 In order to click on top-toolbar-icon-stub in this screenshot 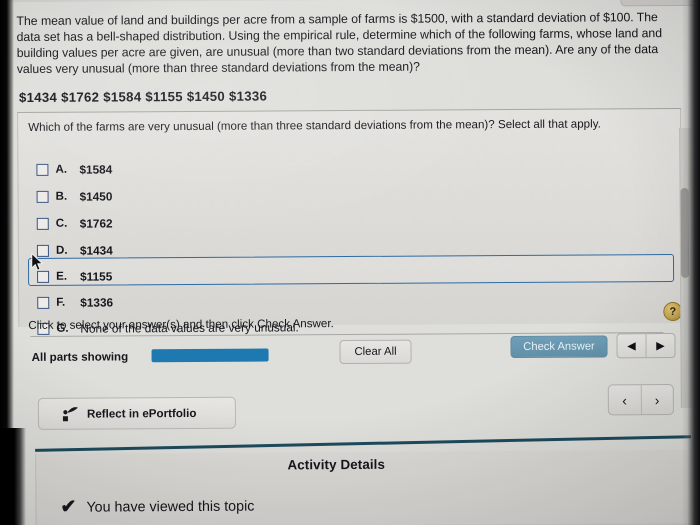, I will do `click(690, 0)`.